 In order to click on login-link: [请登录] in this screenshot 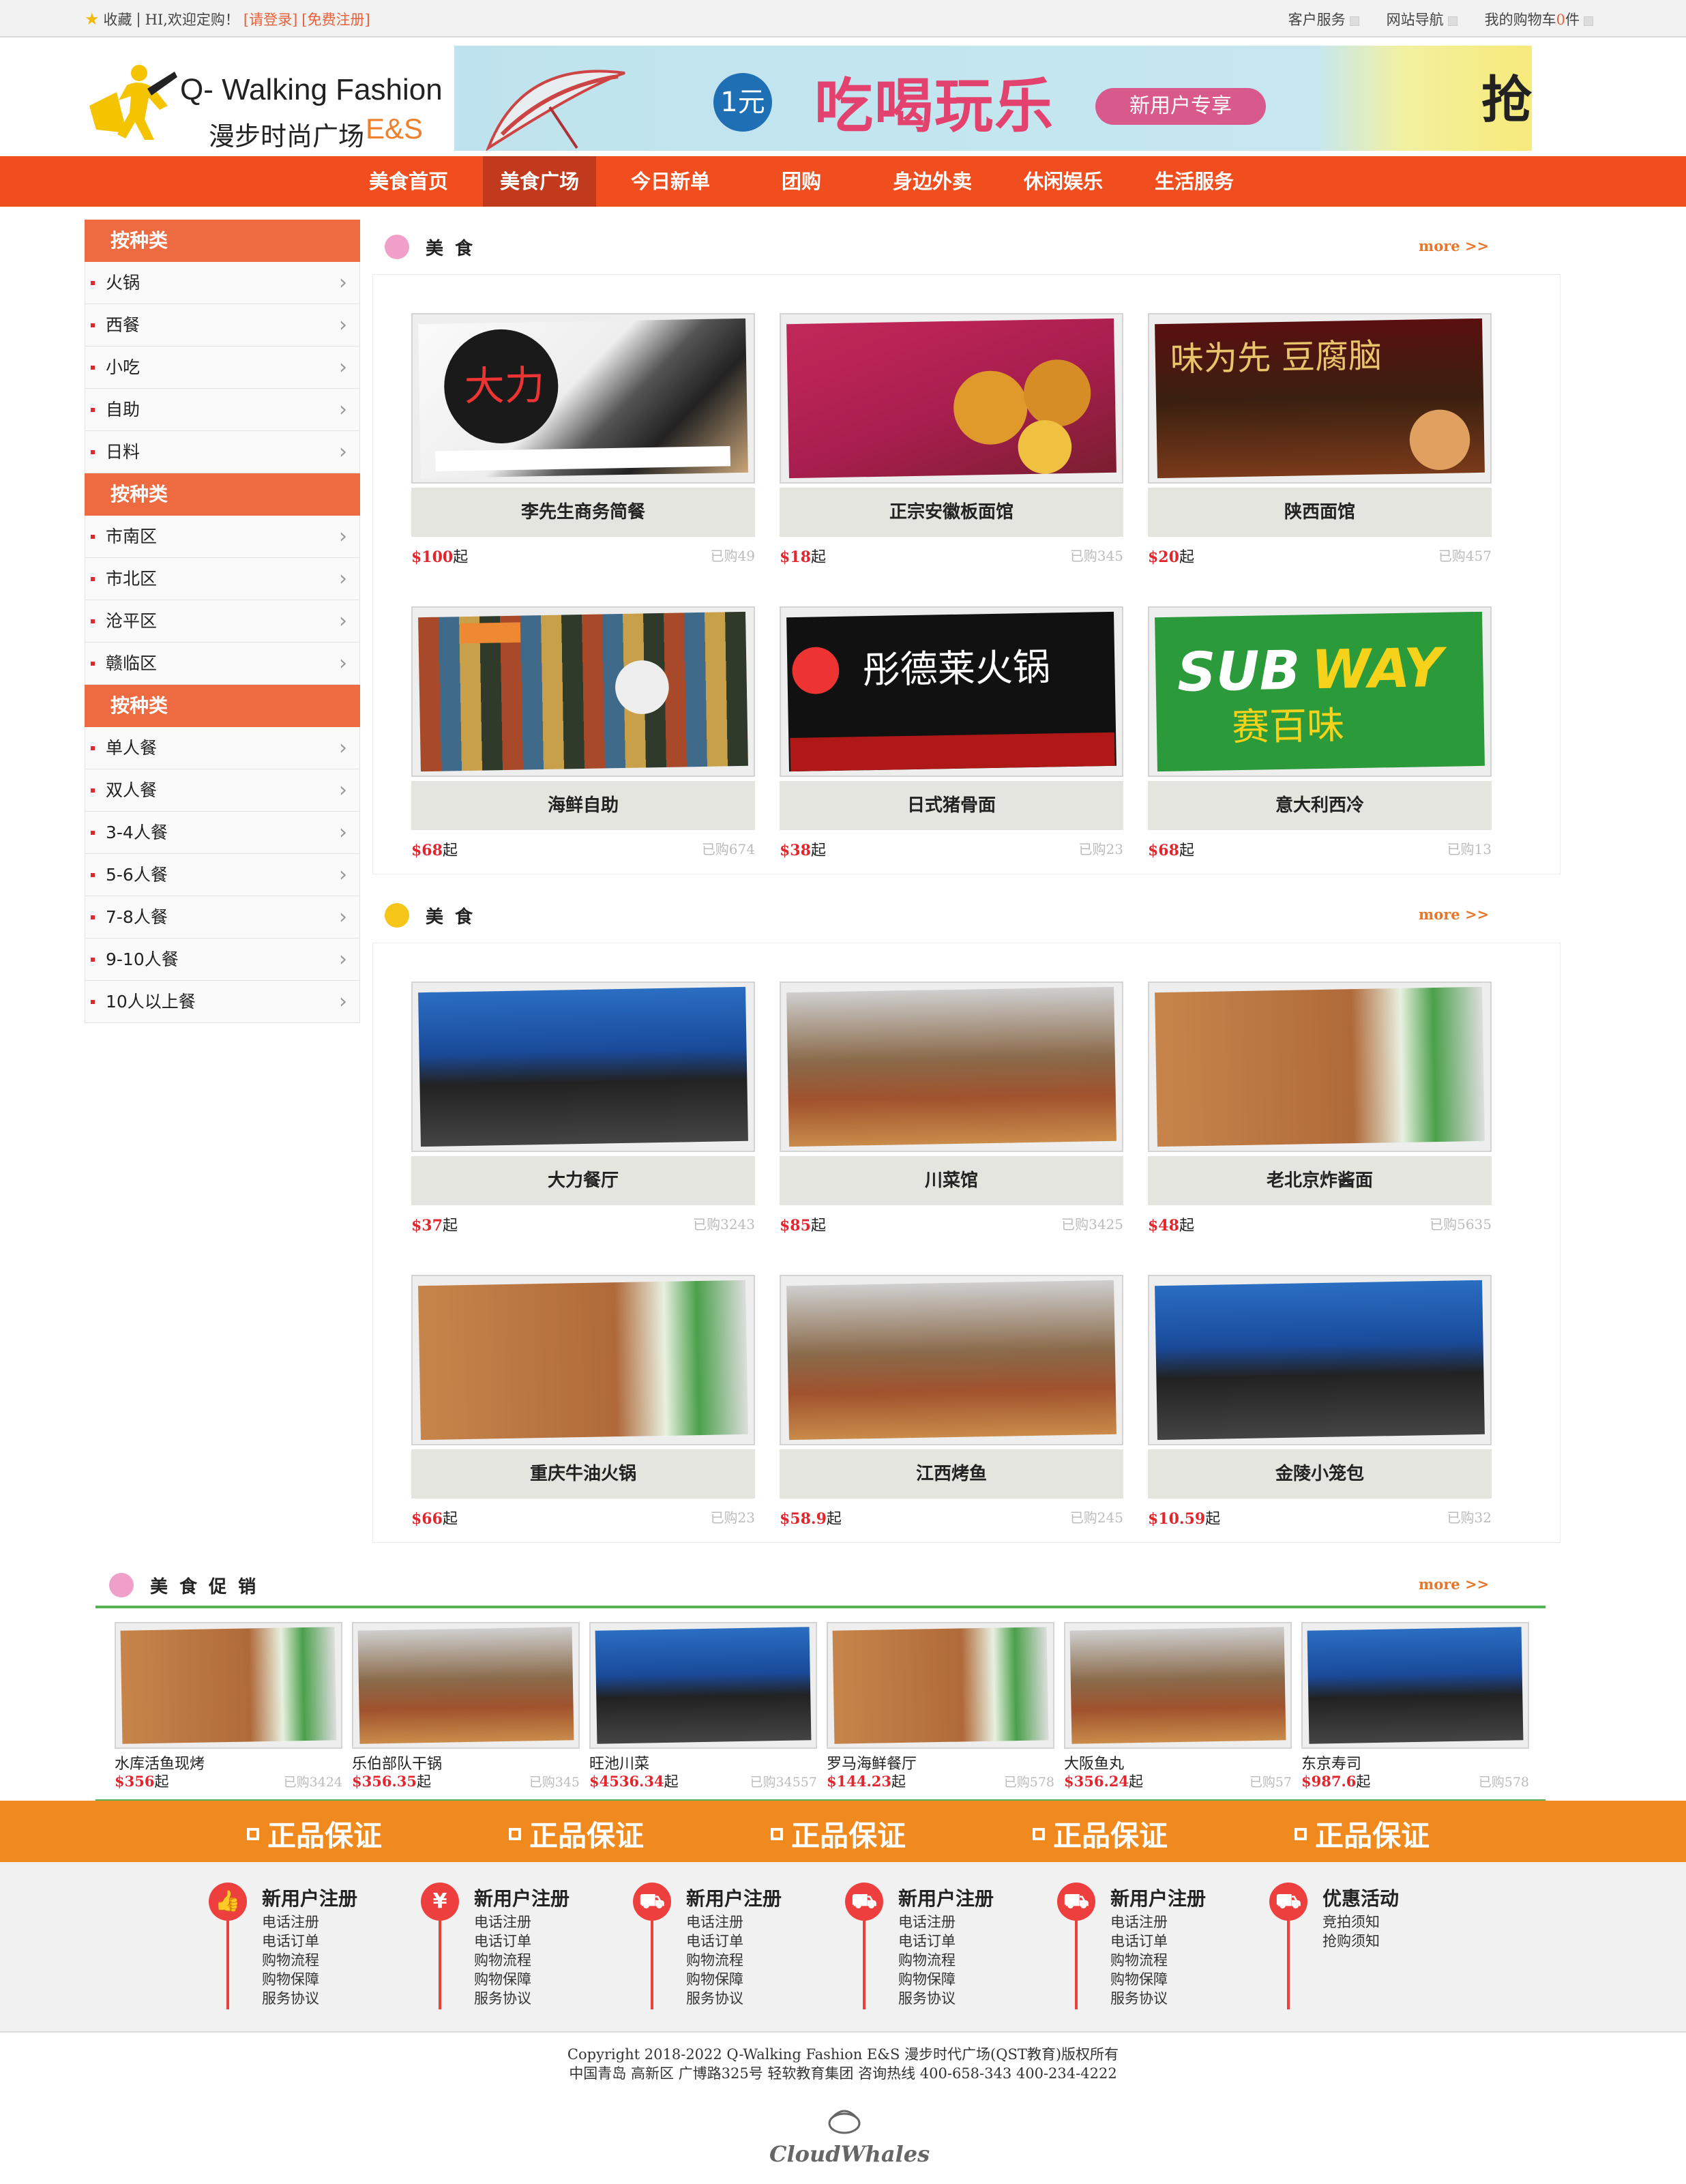, I will do `click(270, 19)`.